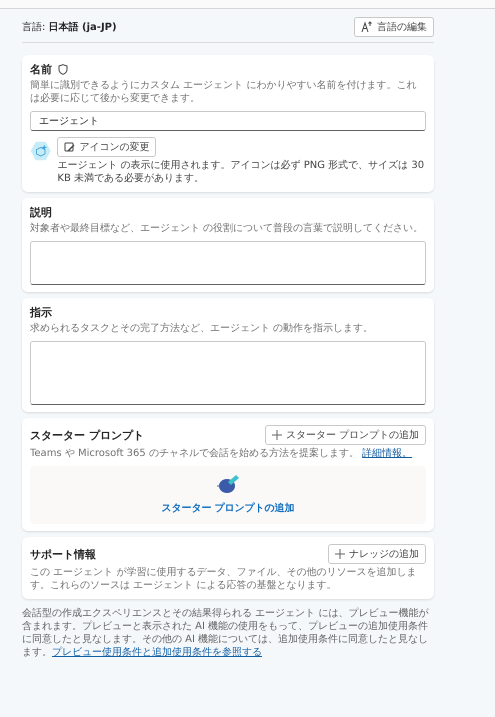 This screenshot has height=717, width=495. Describe the element at coordinates (224, 92) in the screenshot. I see `section-description: 簡単に識別できるようにカスタム エージェント にわかりやすい名前を付けます。これは必要に応じて後から変更できます。` at that location.